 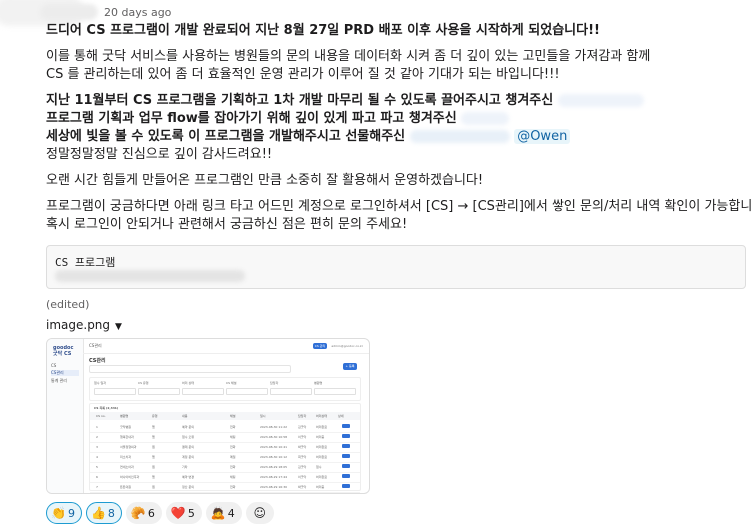 What do you see at coordinates (188, 477) in the screenshot?
I see `thumb-table-cell: 예약 변경` at bounding box center [188, 477].